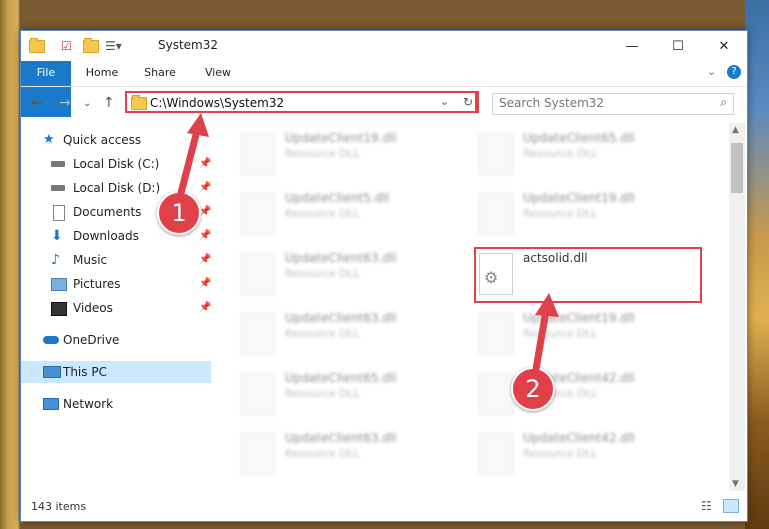 The height and width of the screenshot is (529, 769). Describe the element at coordinates (384, 507) in the screenshot. I see `status-bar: 143 items ☷` at that location.